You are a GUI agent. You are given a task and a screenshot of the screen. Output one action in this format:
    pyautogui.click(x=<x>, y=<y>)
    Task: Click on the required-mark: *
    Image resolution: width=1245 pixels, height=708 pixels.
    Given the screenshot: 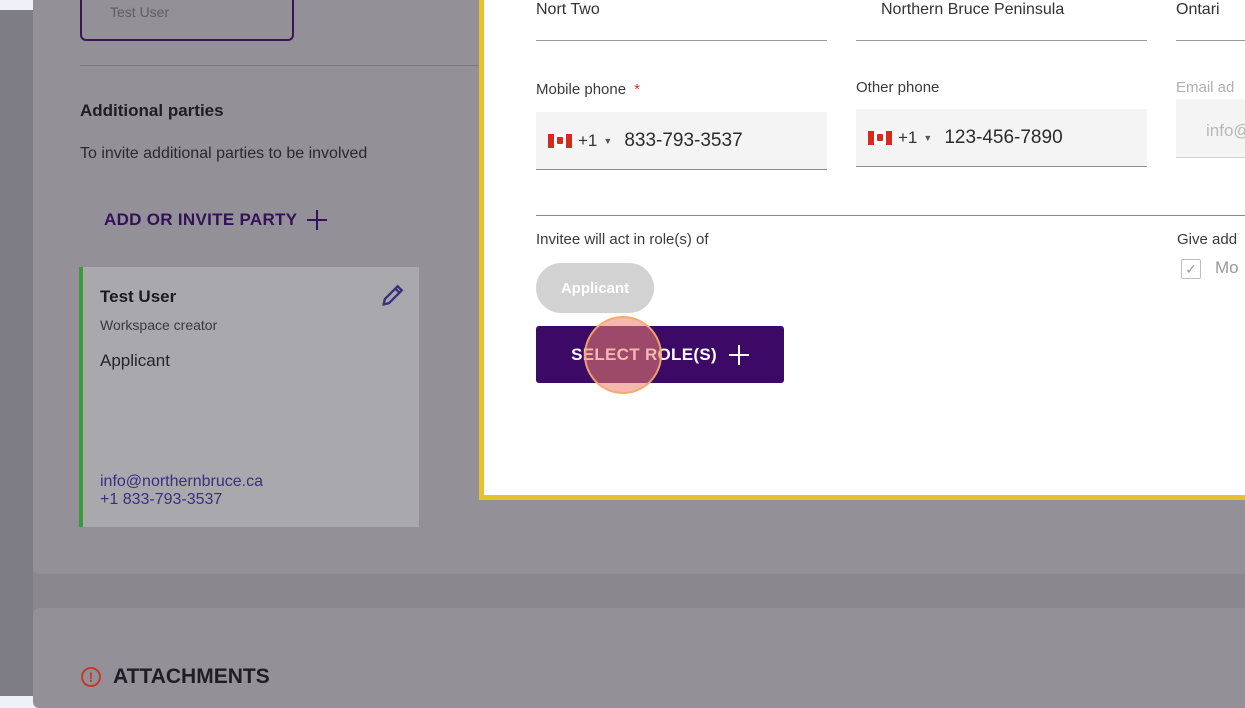 What is the action you would take?
    pyautogui.click(x=637, y=89)
    